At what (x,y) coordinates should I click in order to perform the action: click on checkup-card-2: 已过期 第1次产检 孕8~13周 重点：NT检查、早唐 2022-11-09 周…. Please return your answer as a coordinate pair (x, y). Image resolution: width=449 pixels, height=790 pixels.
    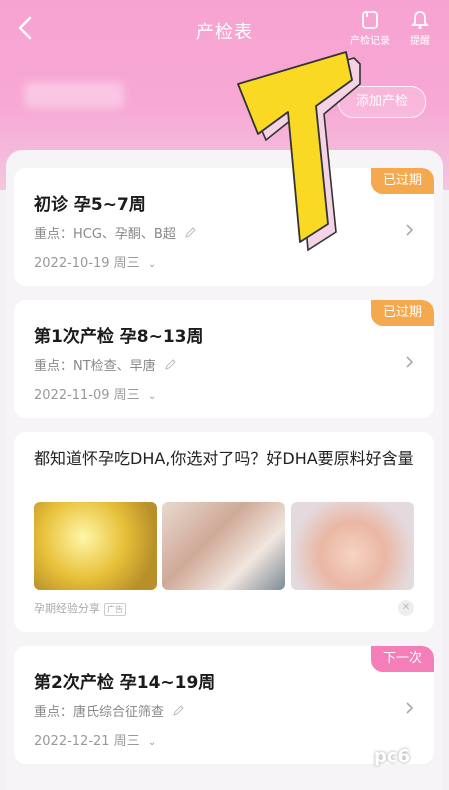
    Looking at the image, I should click on (224, 359).